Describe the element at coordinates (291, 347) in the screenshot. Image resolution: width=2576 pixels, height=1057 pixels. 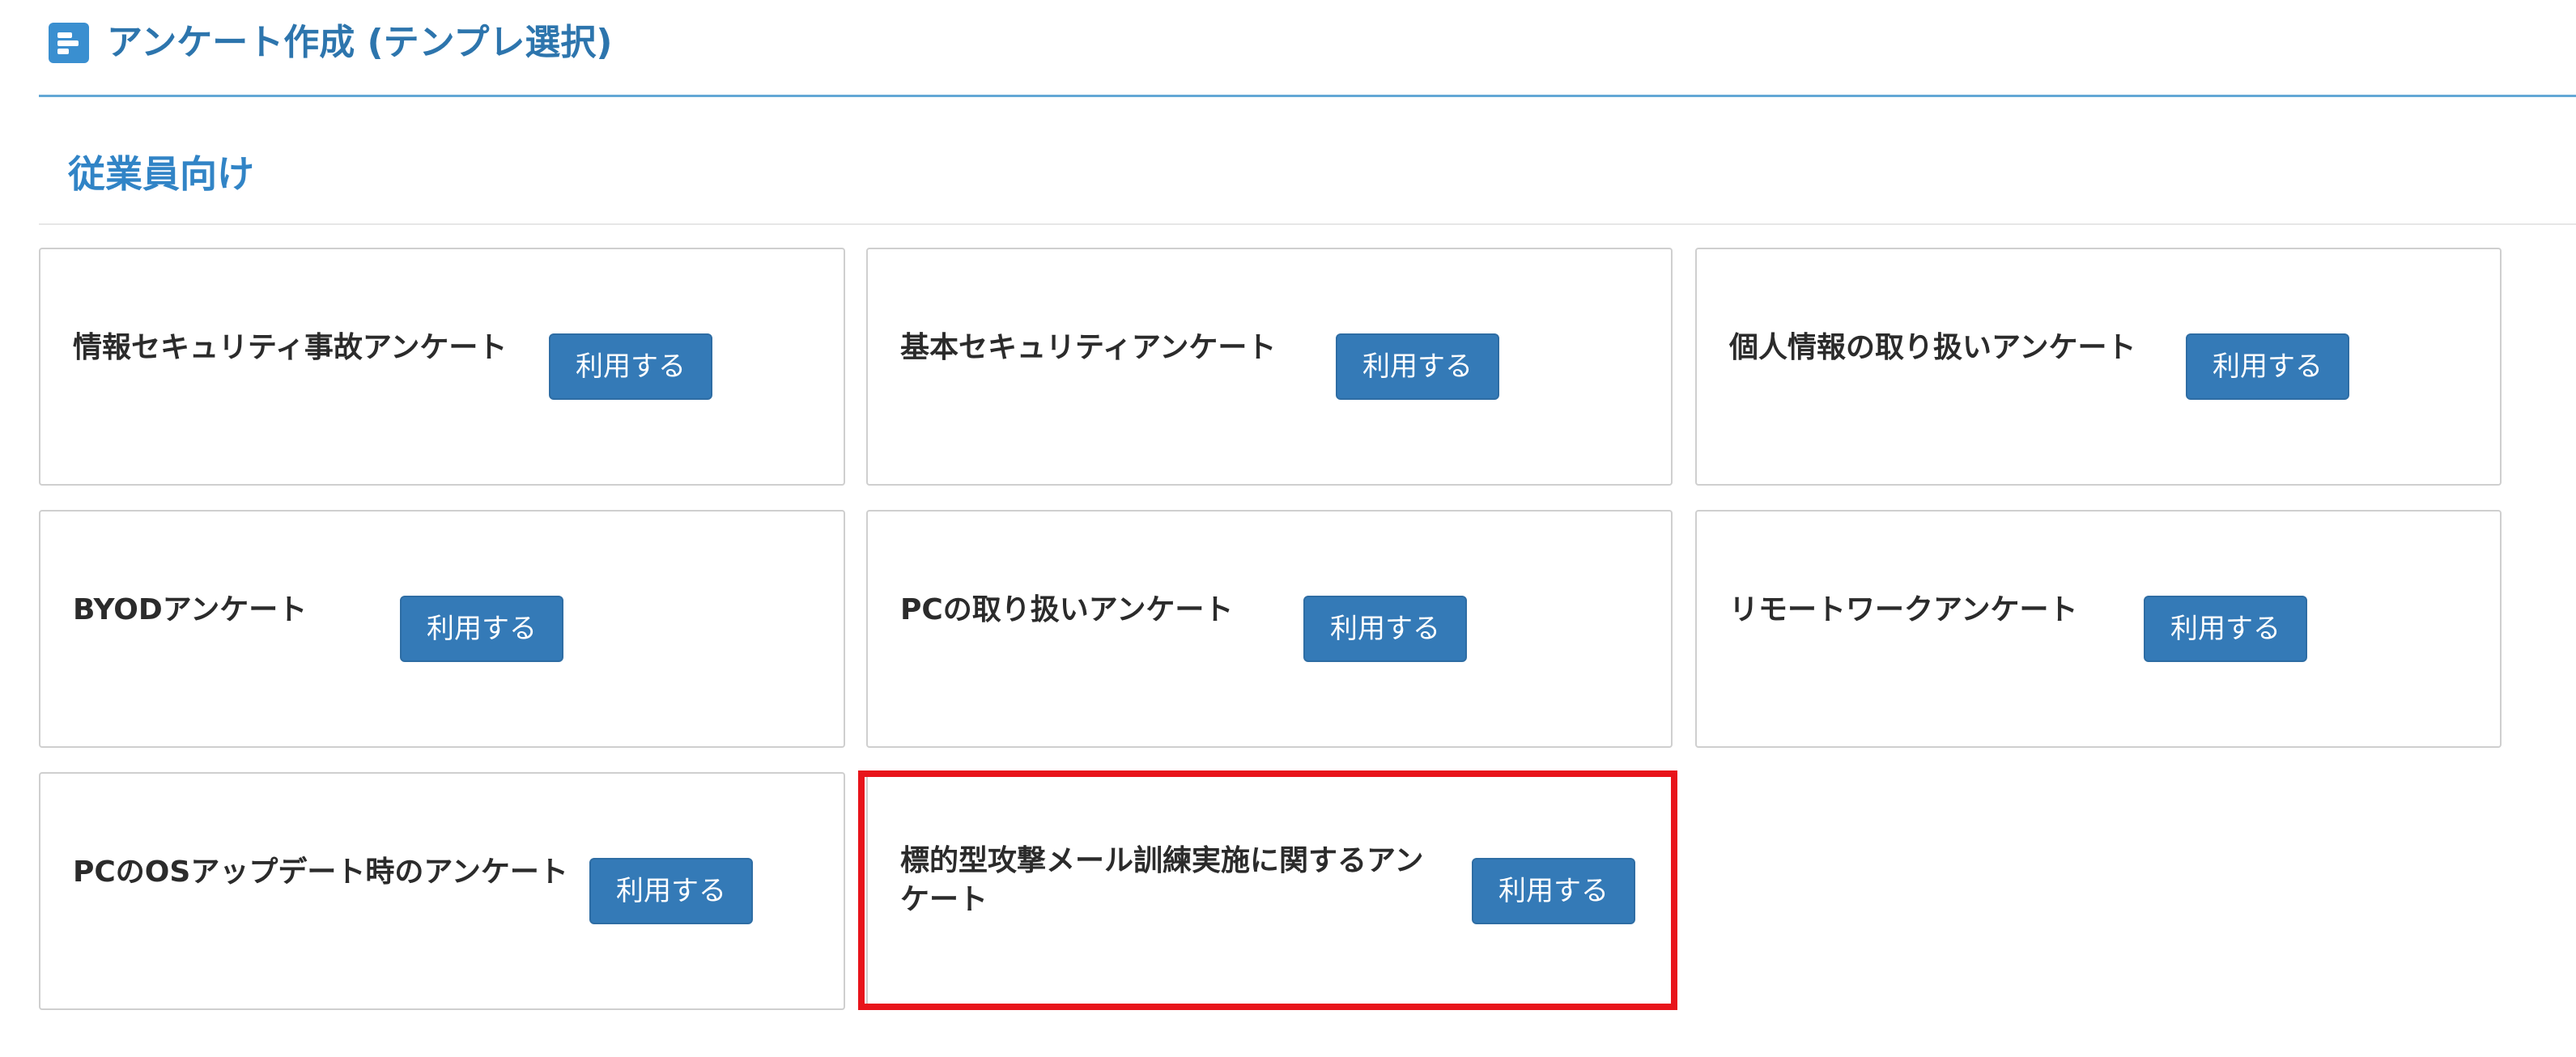
I see `template-name: 情報セキュリティ事故アンケート` at that location.